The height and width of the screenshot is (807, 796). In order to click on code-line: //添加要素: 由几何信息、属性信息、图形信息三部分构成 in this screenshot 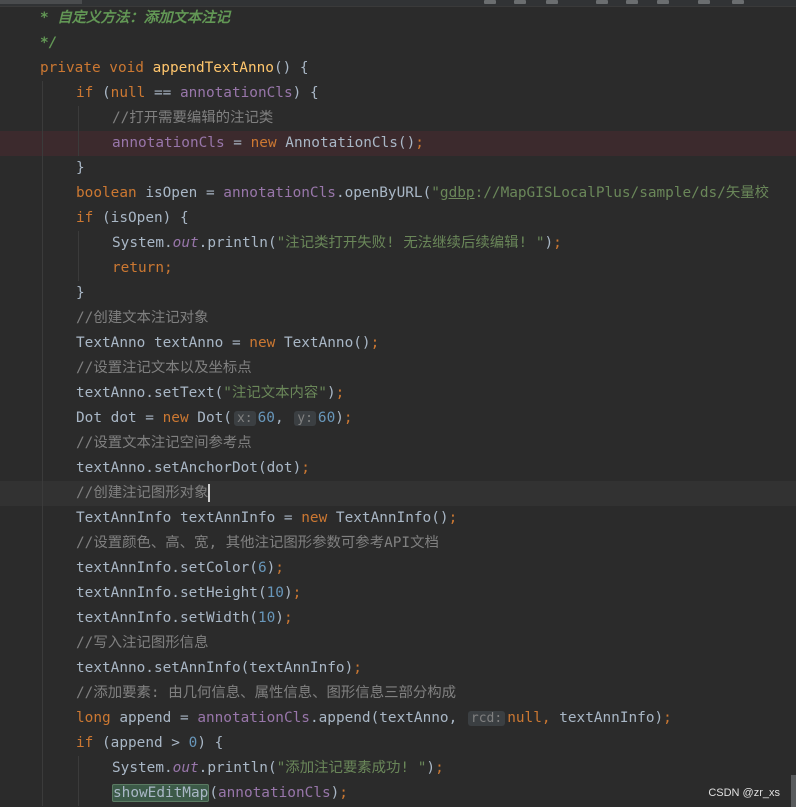, I will do `click(398, 693)`.